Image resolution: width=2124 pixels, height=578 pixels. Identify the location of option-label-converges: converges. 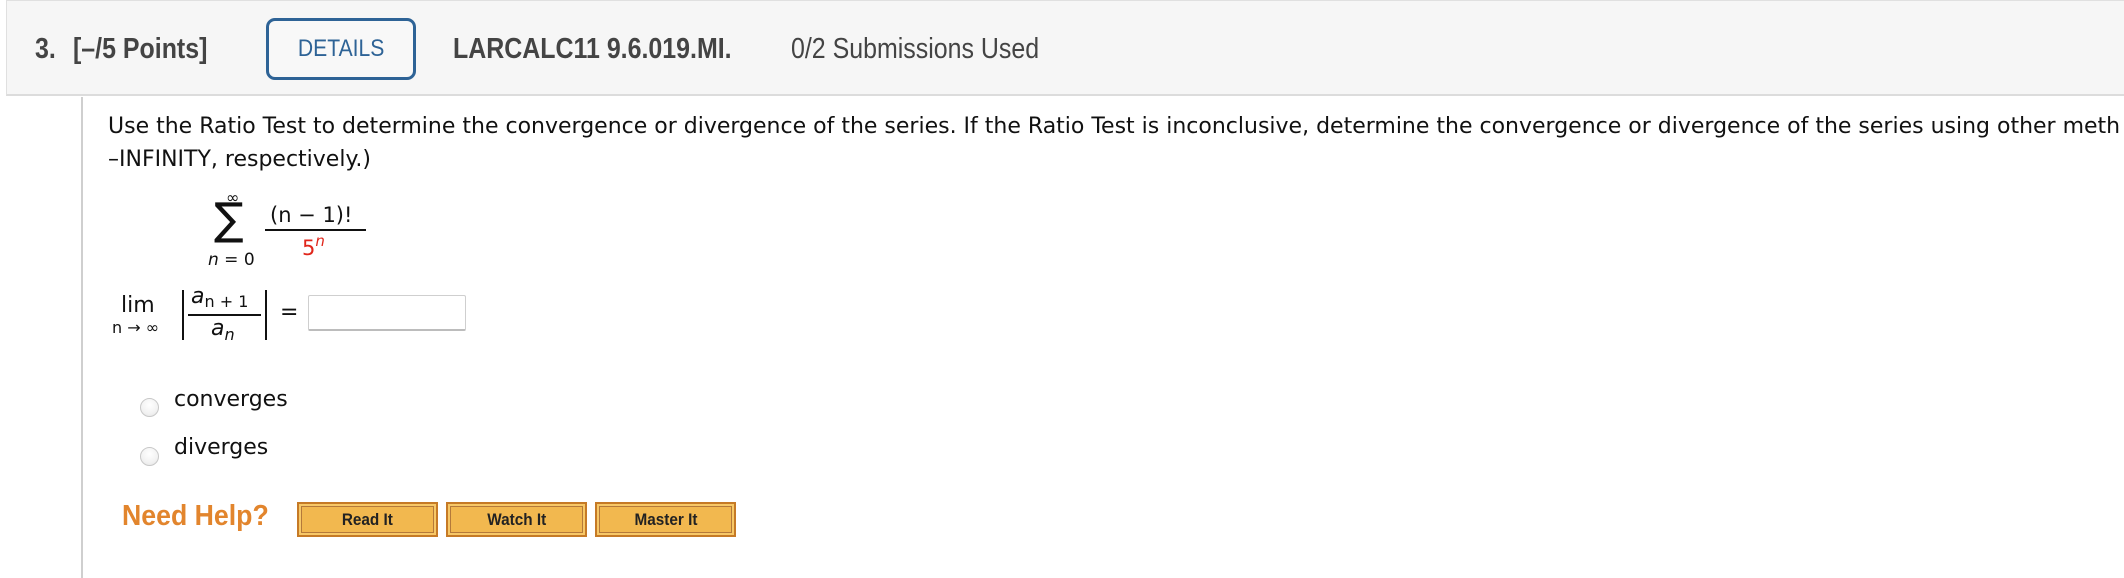
(231, 399).